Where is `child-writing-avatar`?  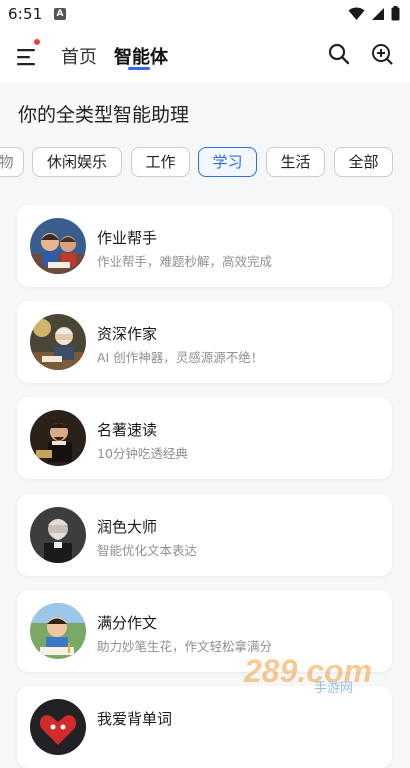
child-writing-avatar is located at coordinates (58, 631).